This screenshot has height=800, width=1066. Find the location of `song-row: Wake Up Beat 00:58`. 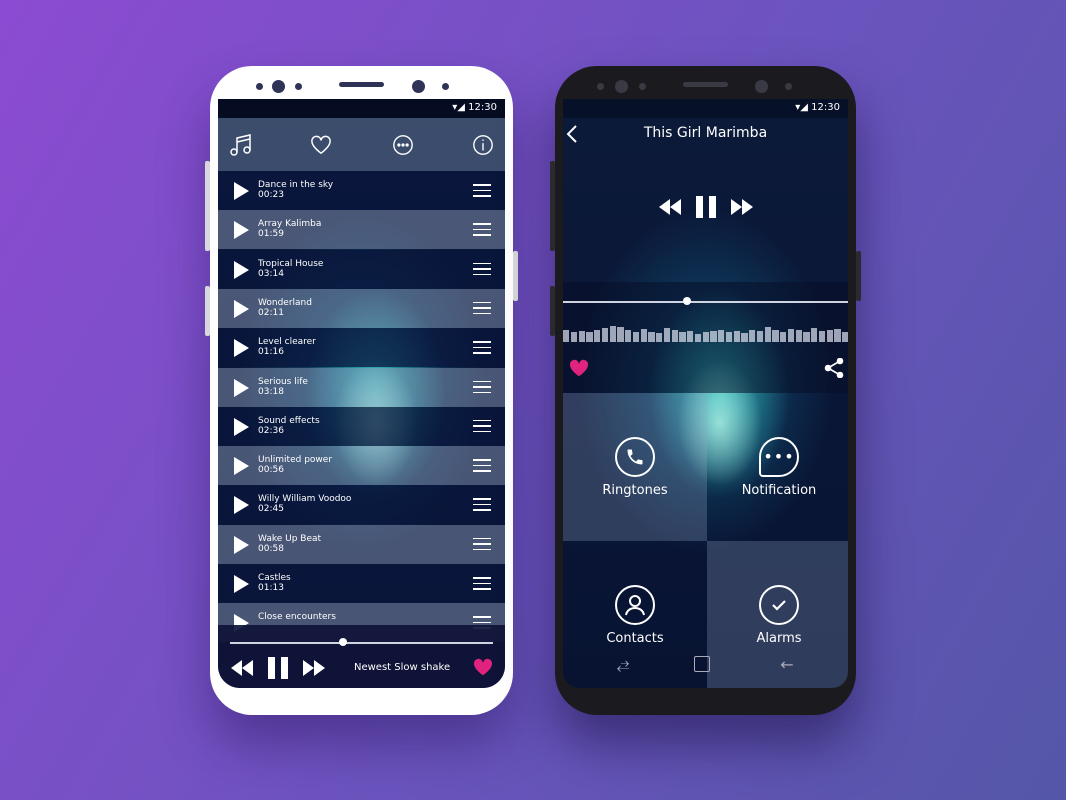

song-row: Wake Up Beat 00:58 is located at coordinates (361, 544).